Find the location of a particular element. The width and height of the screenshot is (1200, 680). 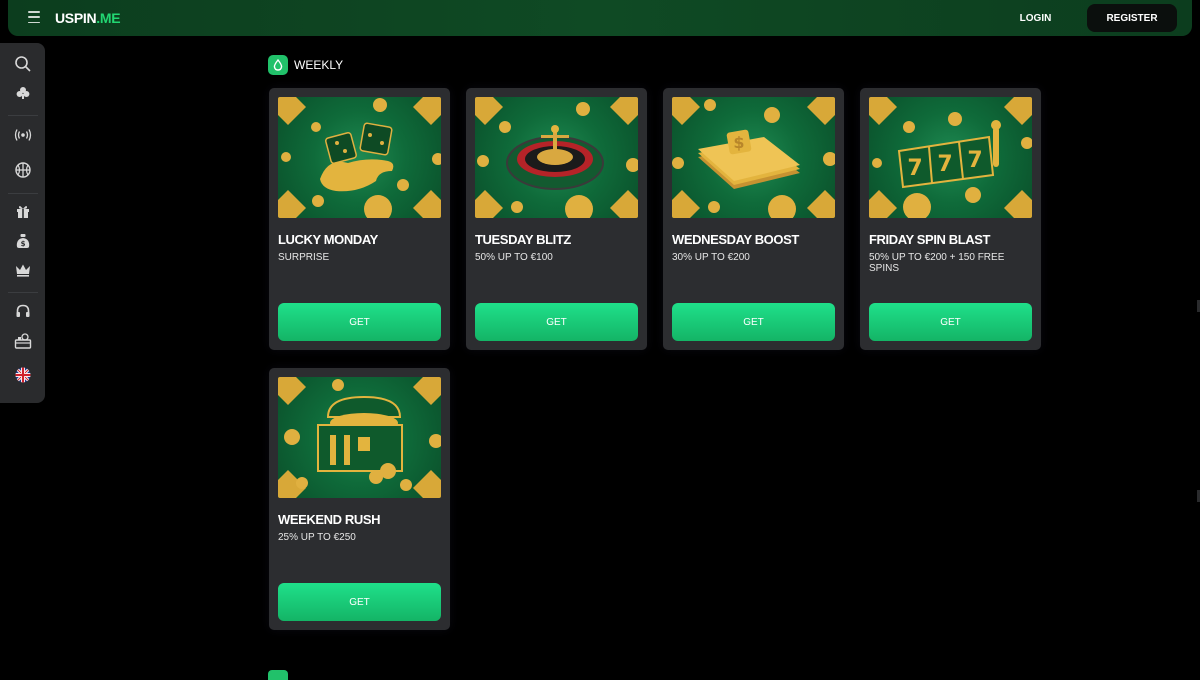

site-logo: USPIN.ME is located at coordinates (88, 18).